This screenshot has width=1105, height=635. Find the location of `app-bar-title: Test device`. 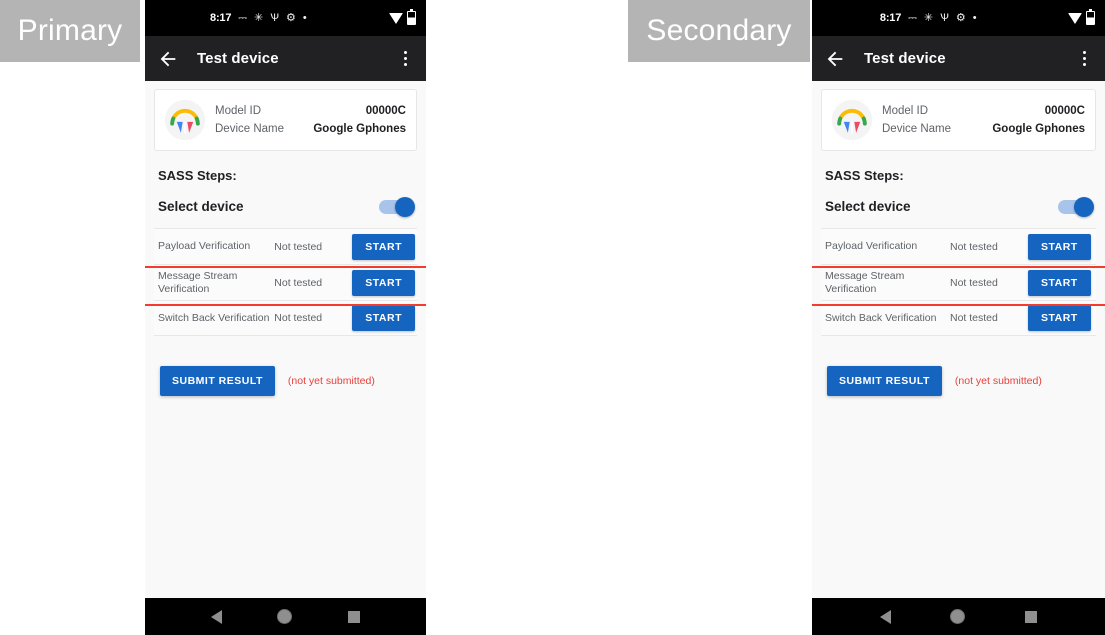

app-bar-title: Test device is located at coordinates (905, 58).